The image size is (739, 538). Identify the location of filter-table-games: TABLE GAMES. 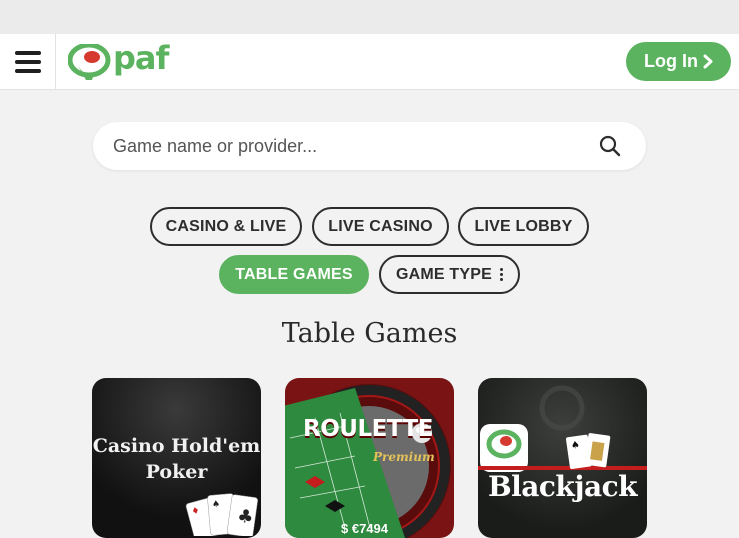
(294, 274).